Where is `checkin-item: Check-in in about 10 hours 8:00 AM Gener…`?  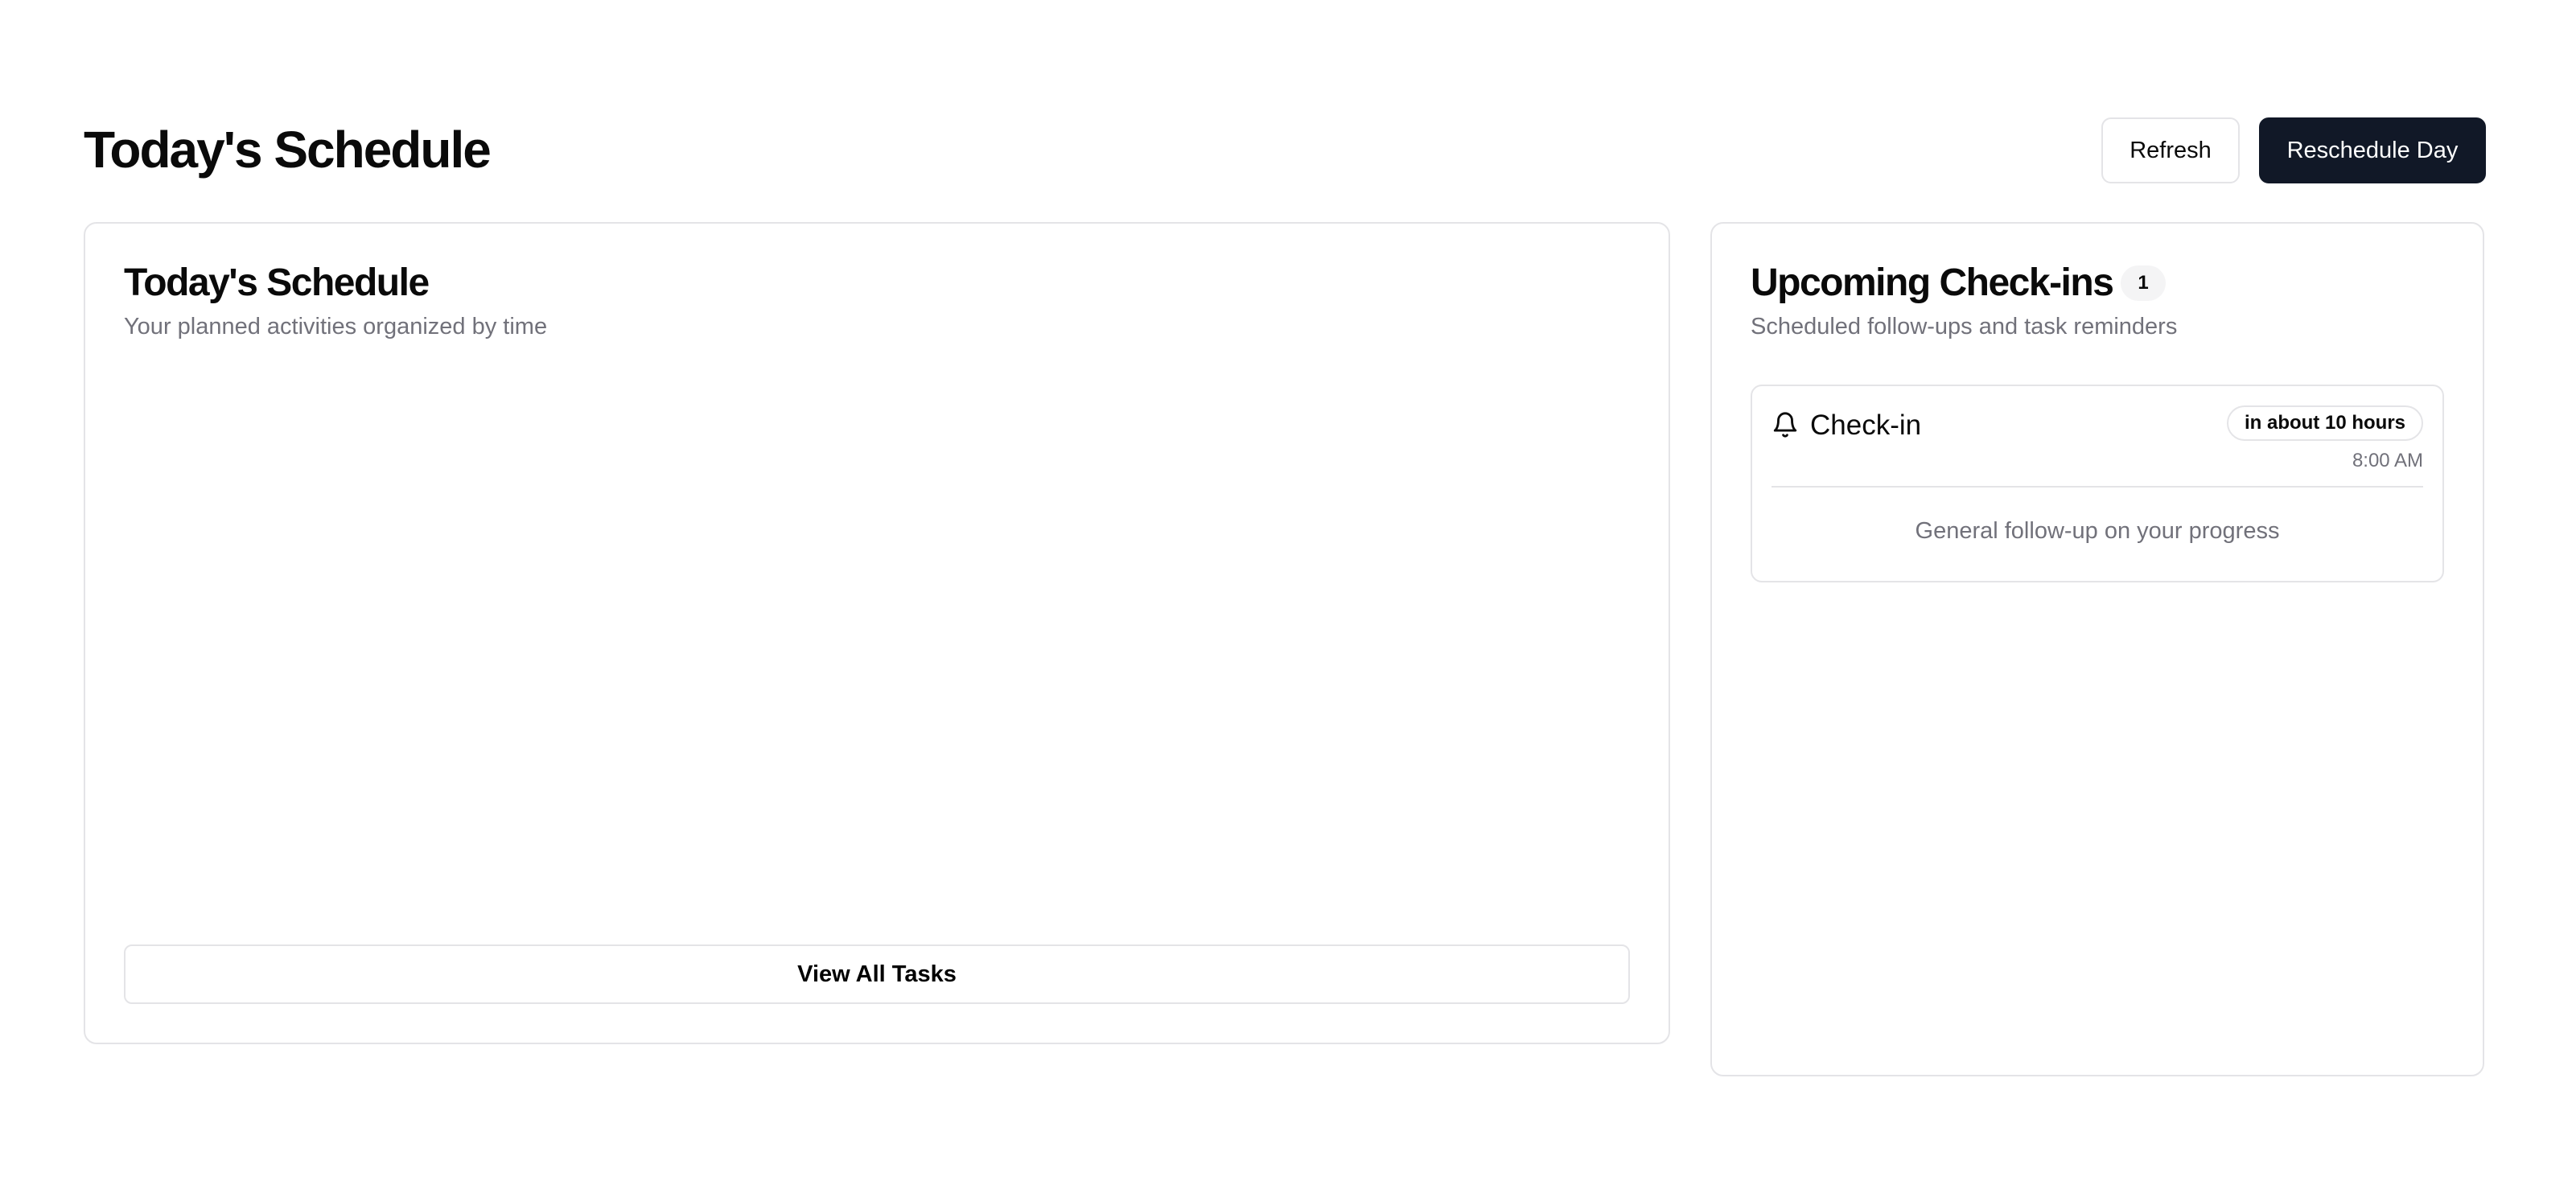 checkin-item: Check-in in about 10 hours 8:00 AM Gener… is located at coordinates (2097, 483).